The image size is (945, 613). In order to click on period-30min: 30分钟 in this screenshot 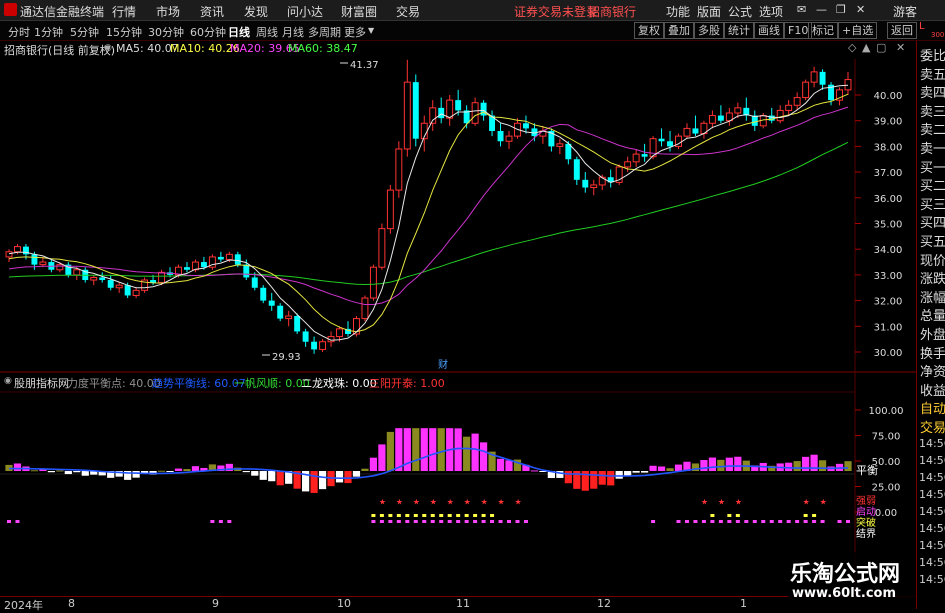, I will do `click(166, 32)`.